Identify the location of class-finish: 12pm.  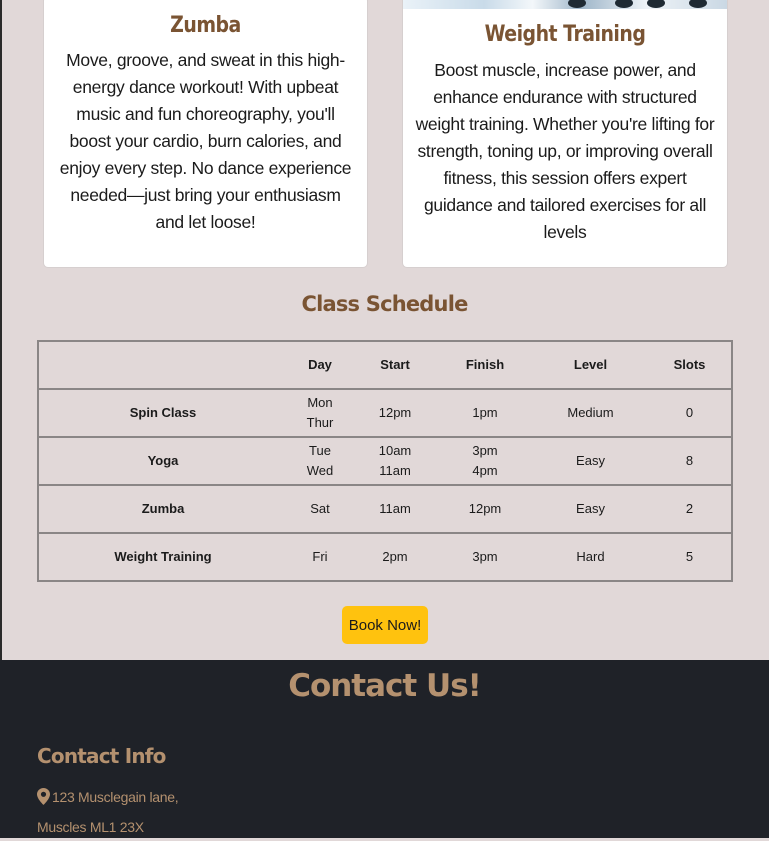
(485, 509).